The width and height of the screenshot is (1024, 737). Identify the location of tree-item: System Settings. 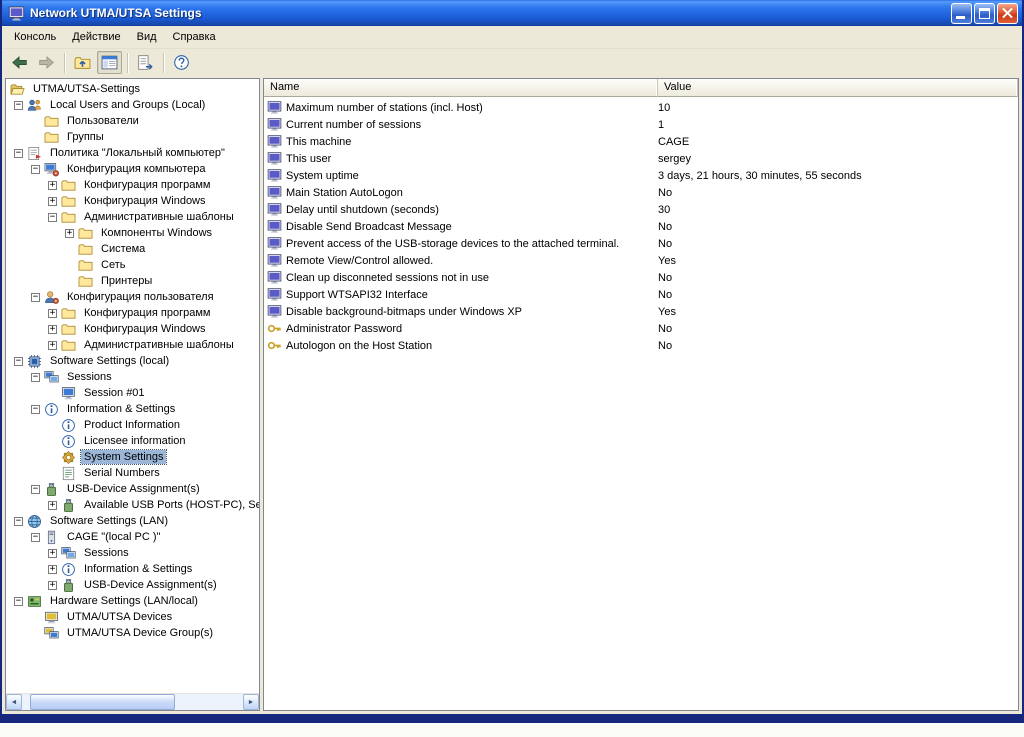
(132, 457).